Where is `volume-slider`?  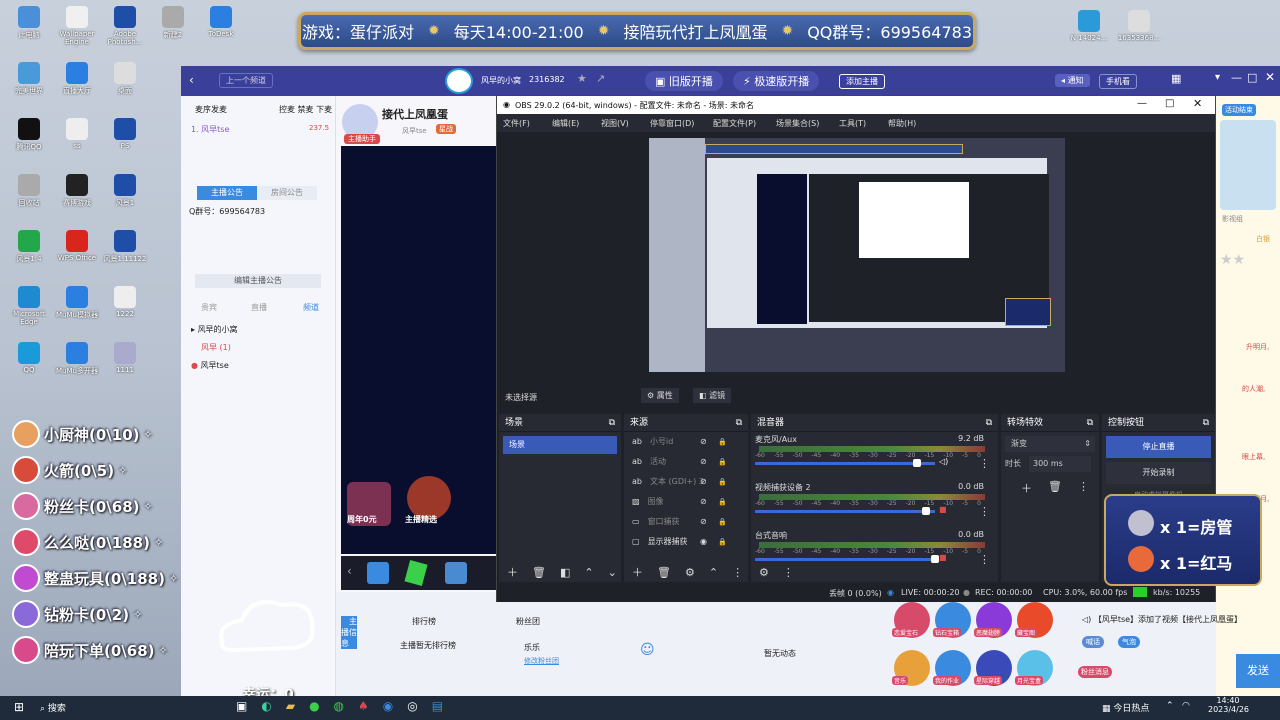 volume-slider is located at coordinates (847, 559).